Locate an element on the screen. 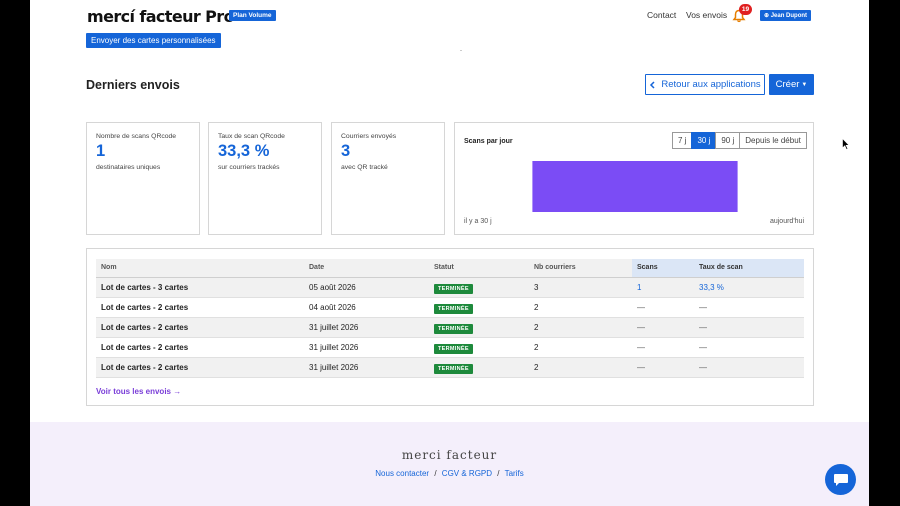 Image resolution: width=900 pixels, height=506 pixels. header-name: Nom is located at coordinates (200, 268).